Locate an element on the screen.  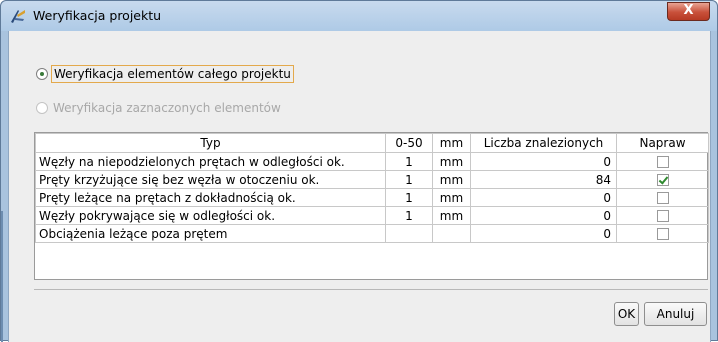
table-row: Obciążenia leżące poza prętem 0 is located at coordinates (372, 233).